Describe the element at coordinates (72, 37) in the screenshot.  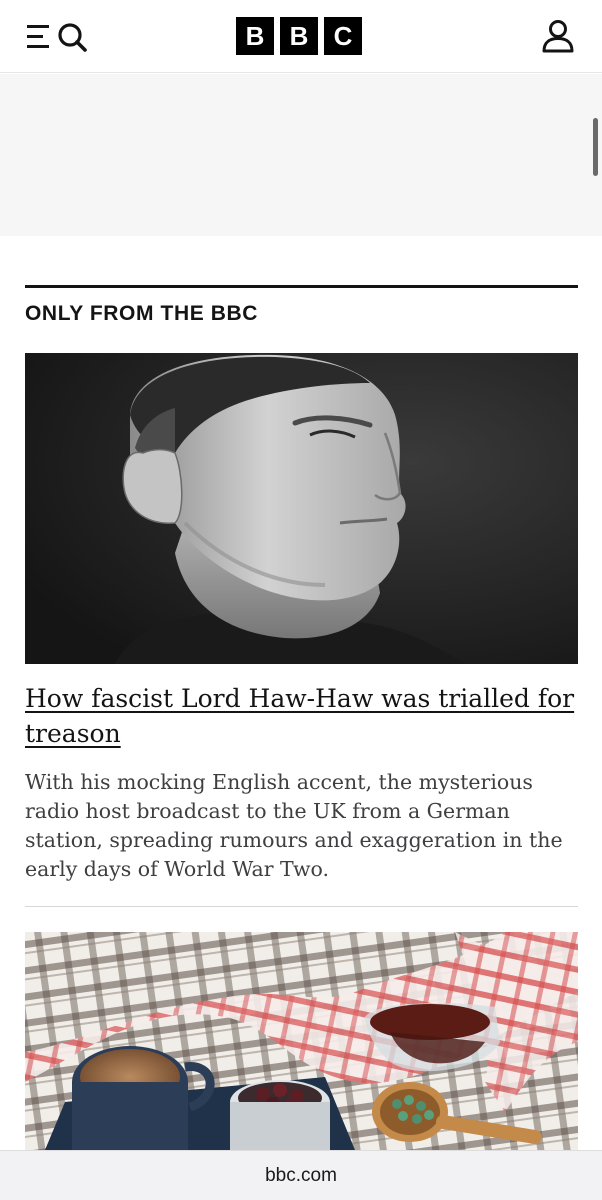
I see `search-icon` at that location.